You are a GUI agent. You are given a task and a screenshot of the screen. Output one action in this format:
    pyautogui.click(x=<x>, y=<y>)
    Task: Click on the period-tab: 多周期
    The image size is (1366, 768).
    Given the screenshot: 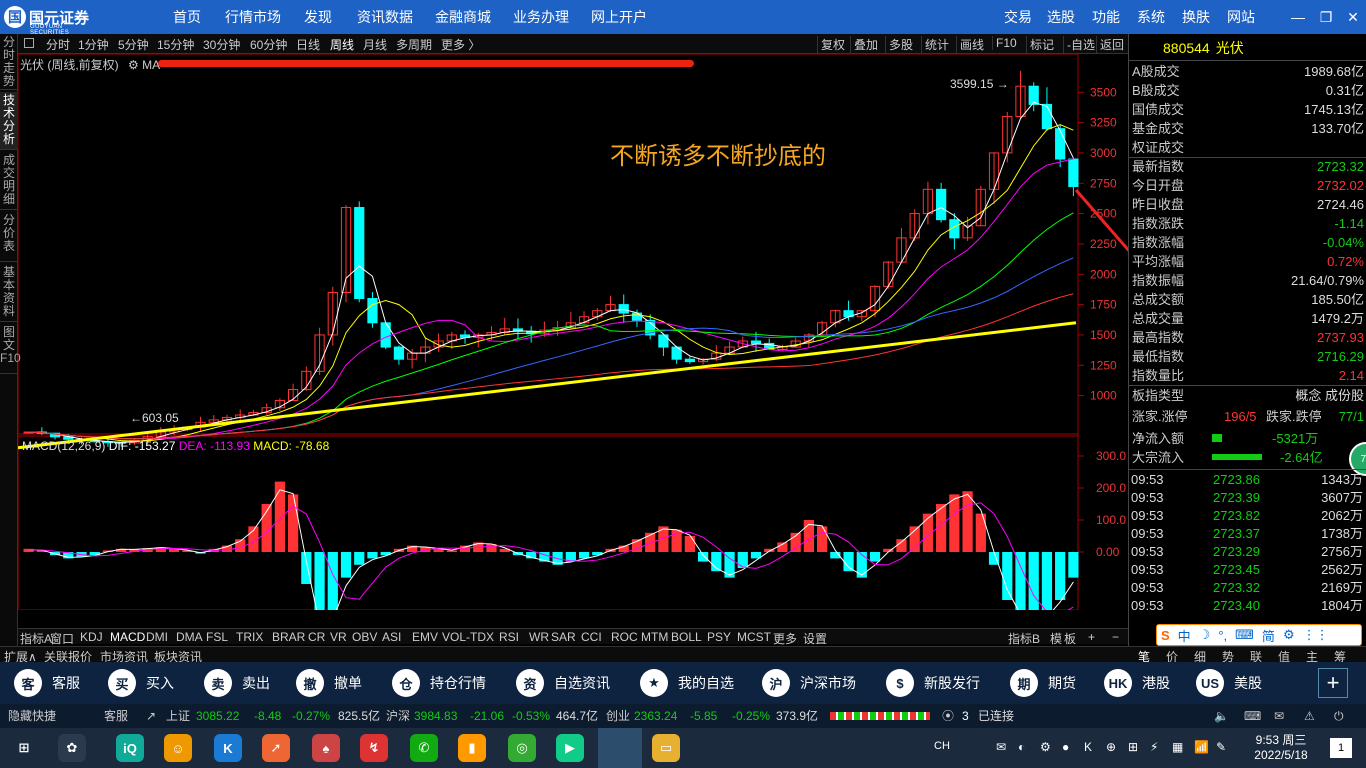 What is the action you would take?
    pyautogui.click(x=414, y=44)
    